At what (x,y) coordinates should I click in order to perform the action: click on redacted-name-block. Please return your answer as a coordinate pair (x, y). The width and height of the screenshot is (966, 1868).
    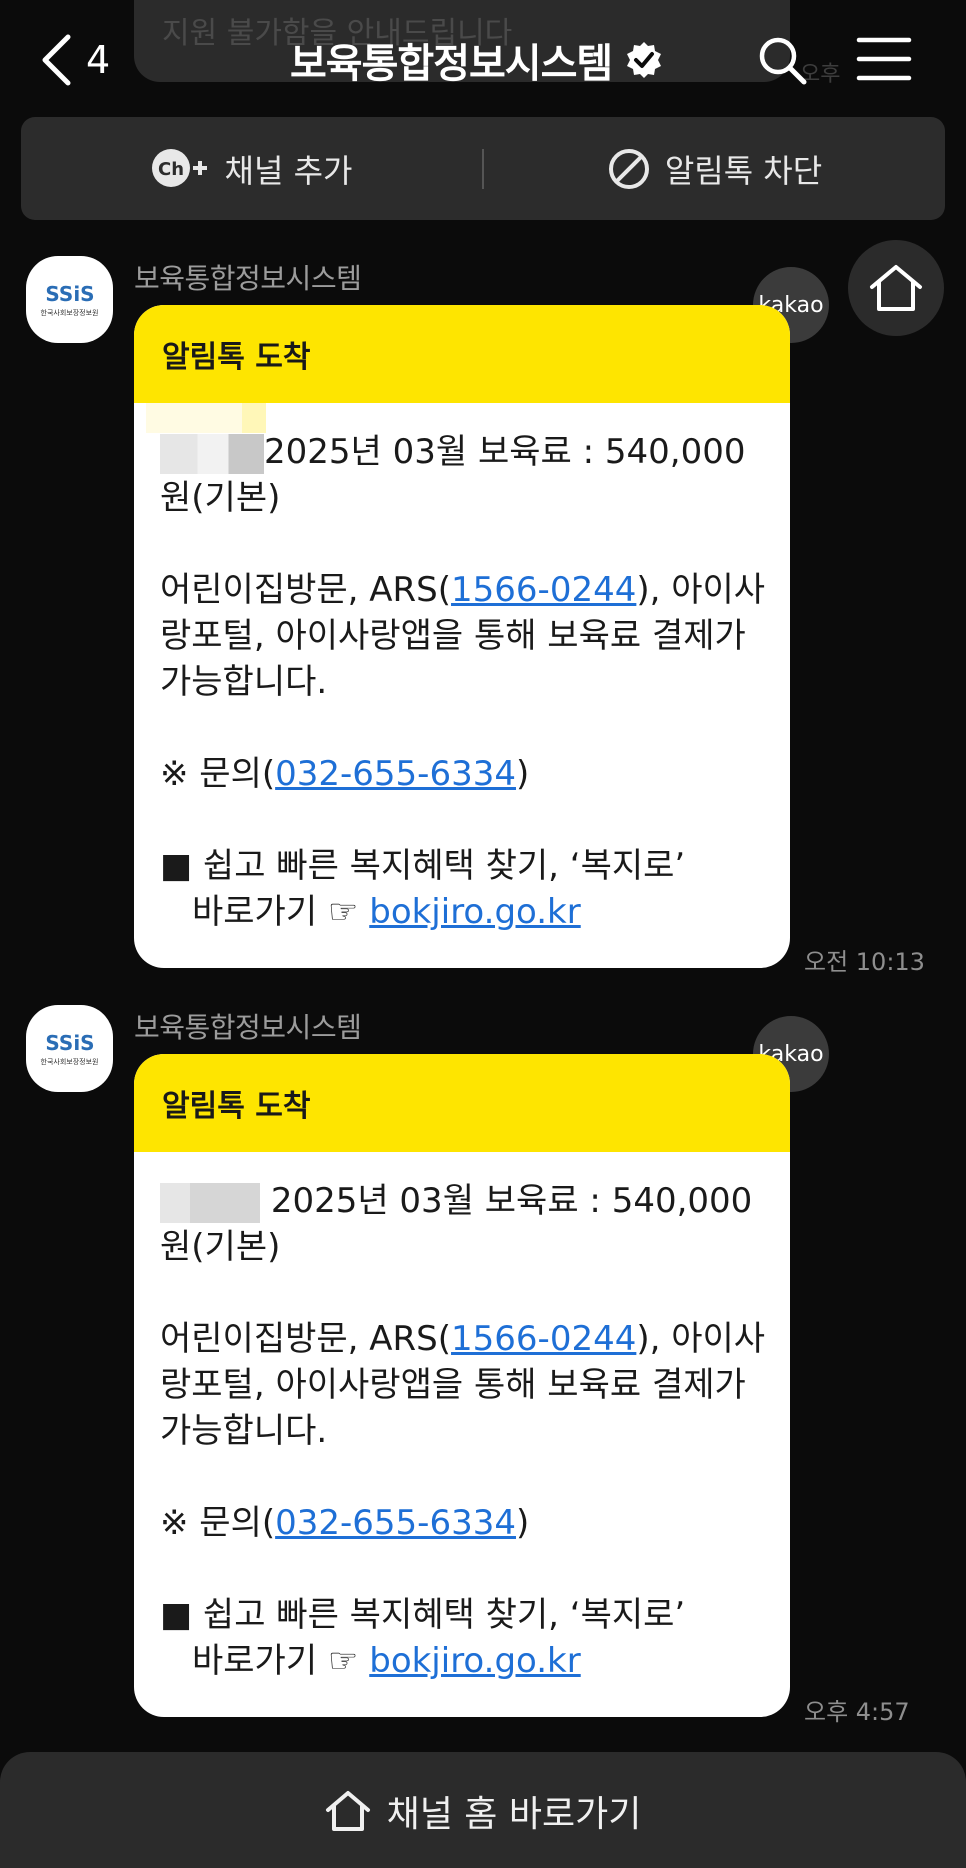
    Looking at the image, I should click on (206, 418).